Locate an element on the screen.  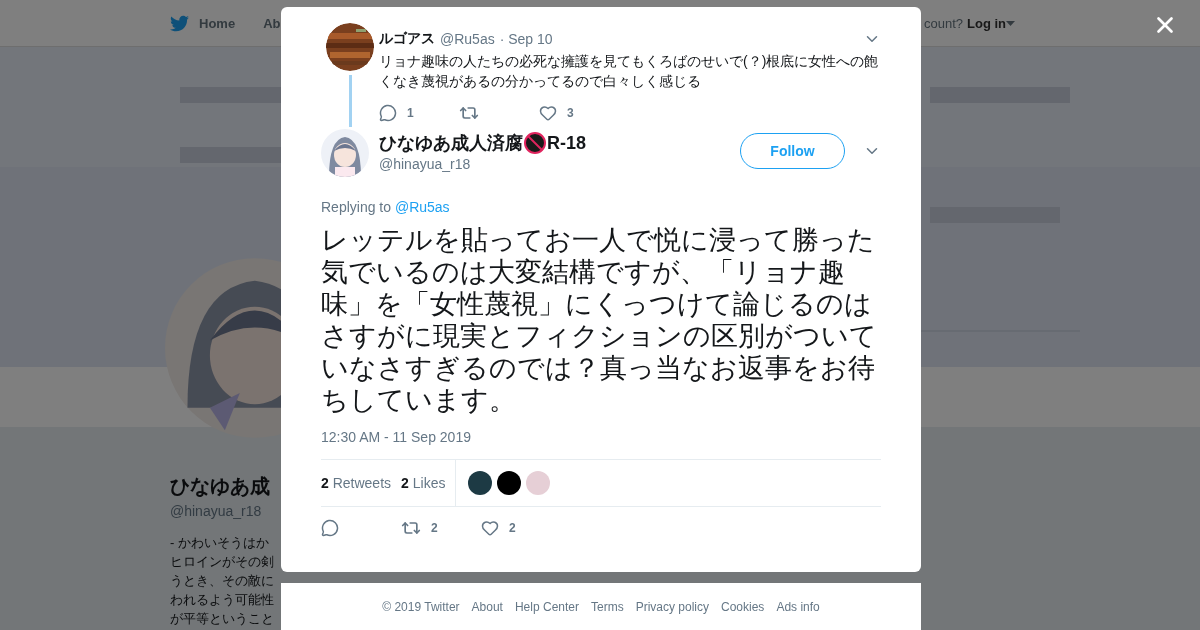
like-button: 2 is located at coordinates (521, 528).